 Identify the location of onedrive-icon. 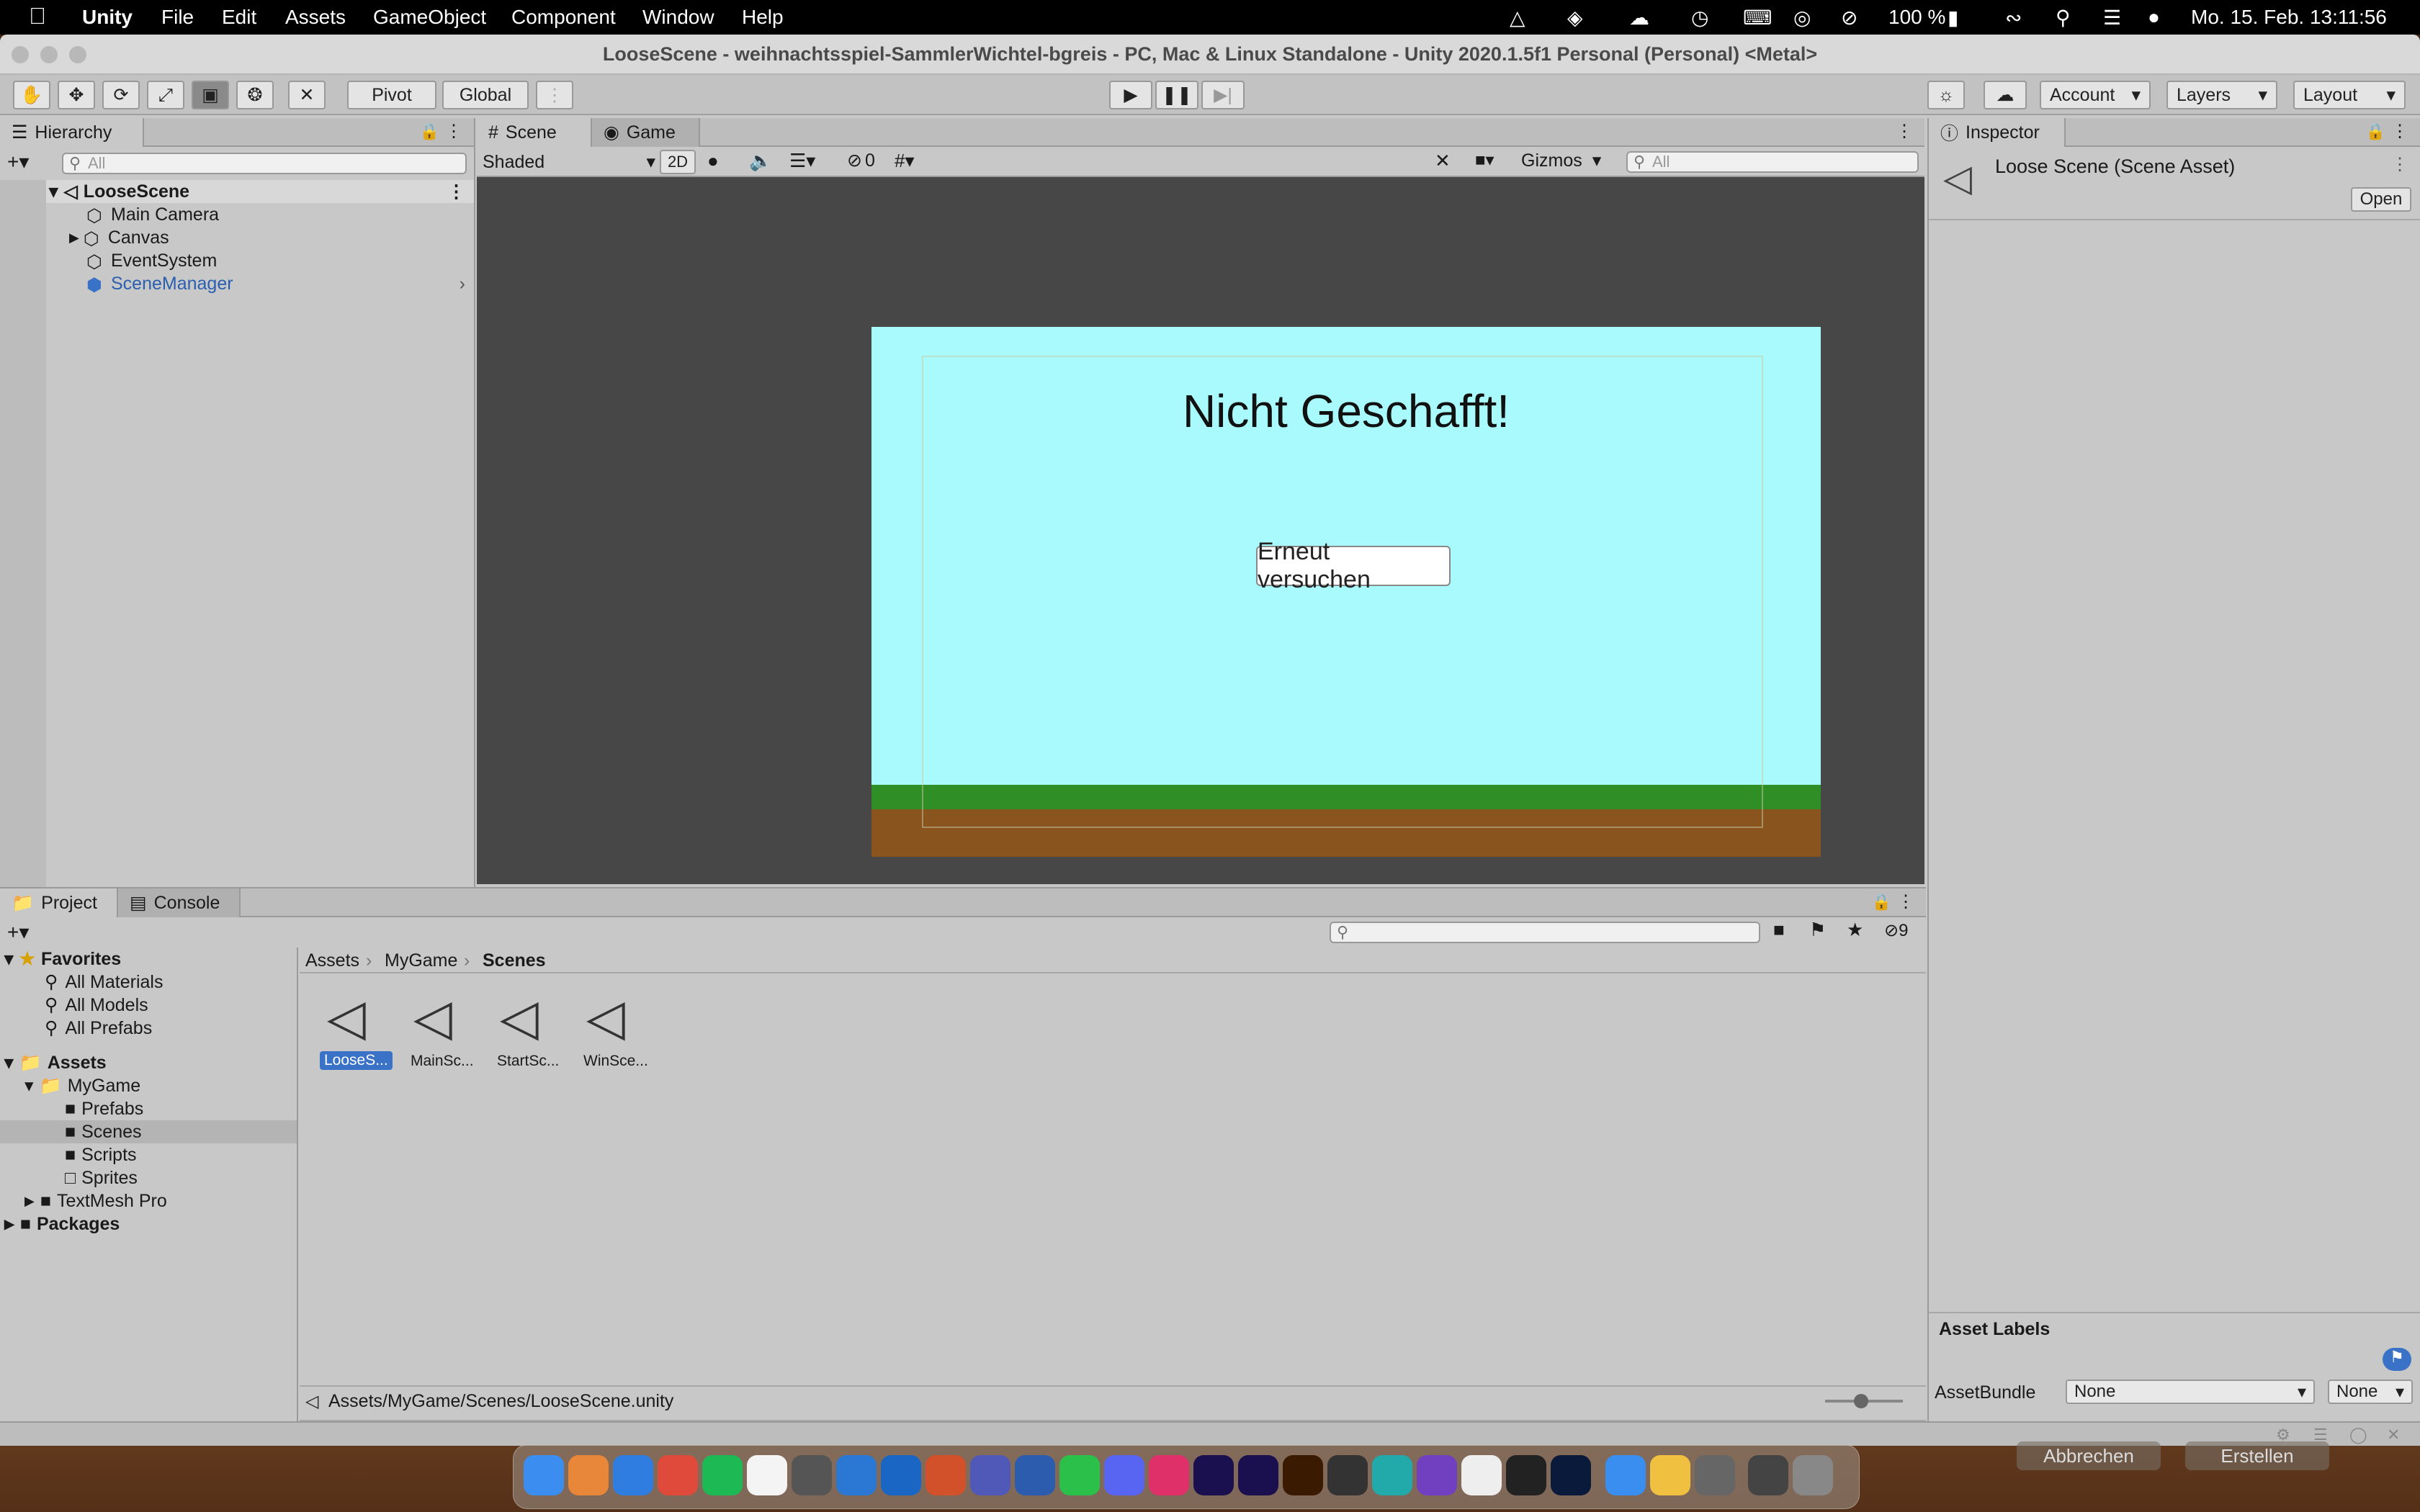
(856, 1475).